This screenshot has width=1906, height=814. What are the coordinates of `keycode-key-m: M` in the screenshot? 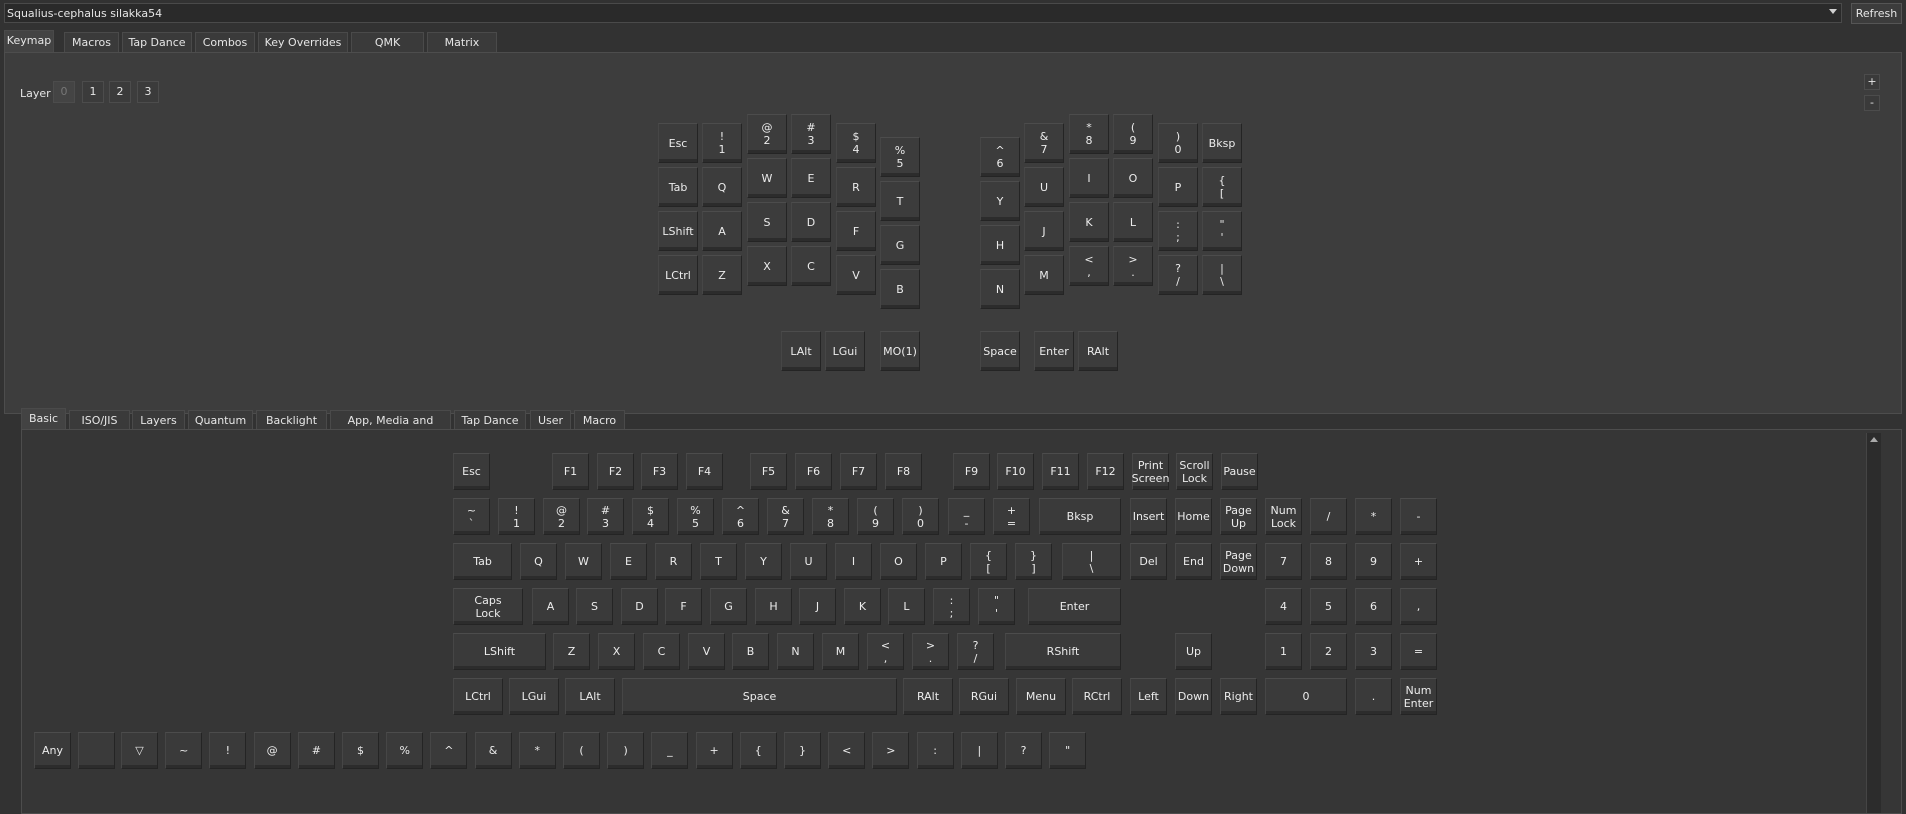 It's located at (840, 651).